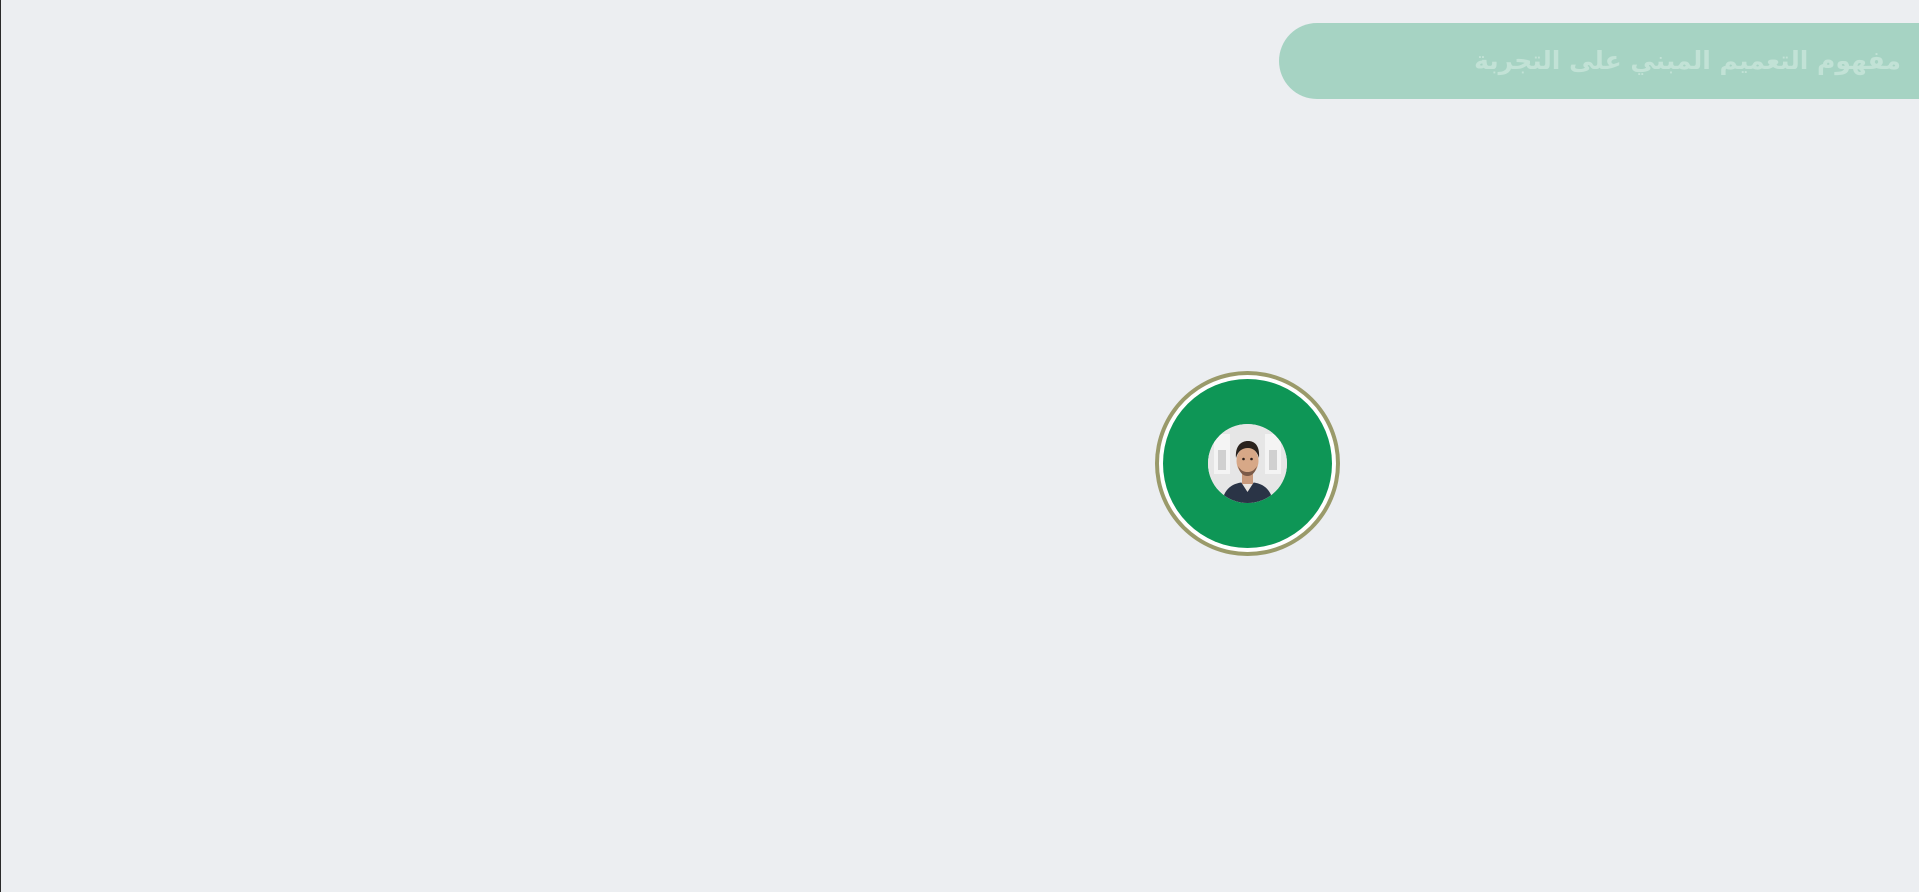 Image resolution: width=1919 pixels, height=892 pixels. I want to click on window-left-border, so click(0, 446).